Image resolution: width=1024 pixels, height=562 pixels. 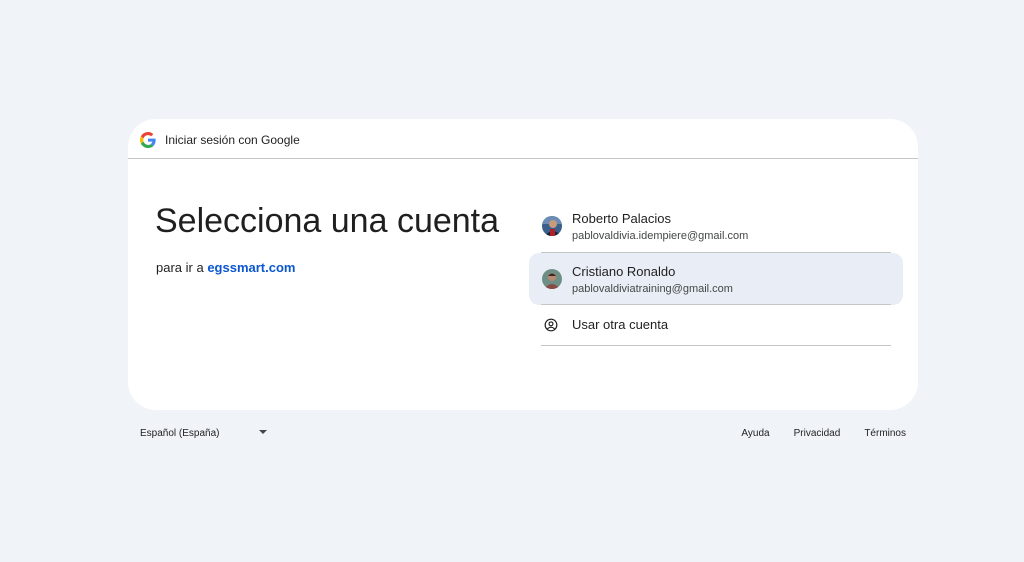 What do you see at coordinates (327, 221) in the screenshot?
I see `page-title: Selecciona una cuenta` at bounding box center [327, 221].